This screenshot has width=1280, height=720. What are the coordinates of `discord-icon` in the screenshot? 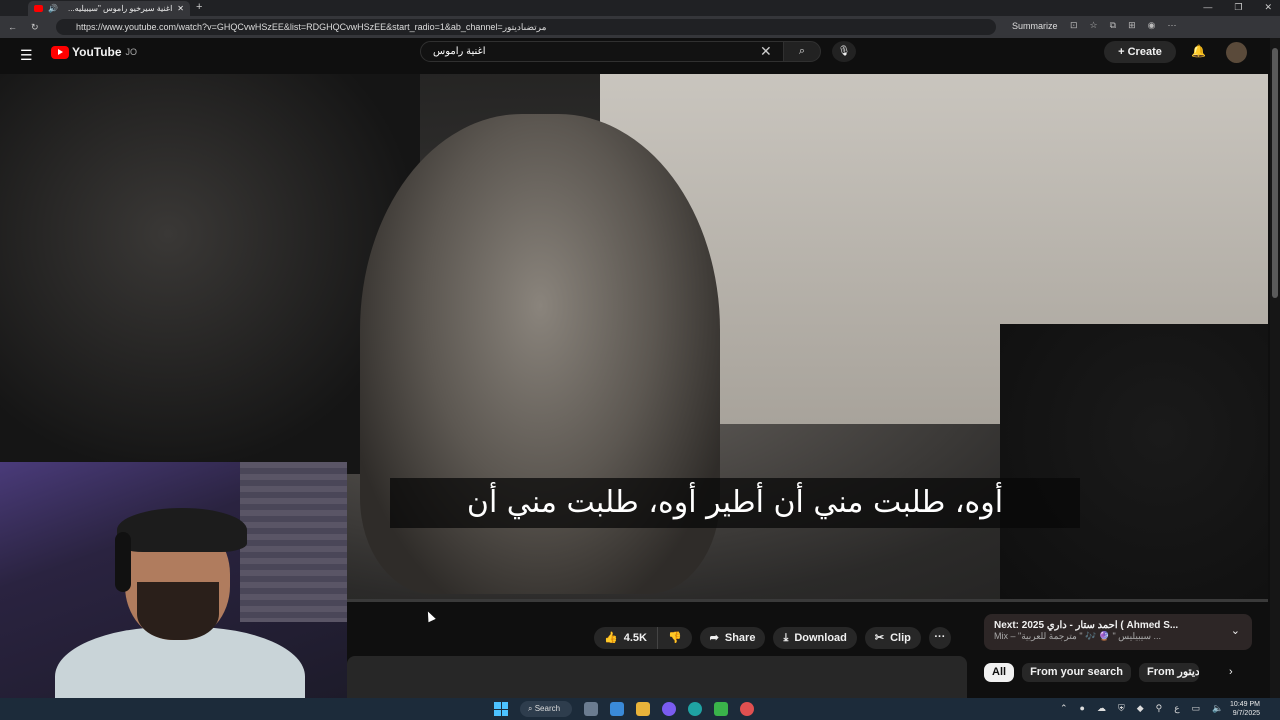 It's located at (669, 709).